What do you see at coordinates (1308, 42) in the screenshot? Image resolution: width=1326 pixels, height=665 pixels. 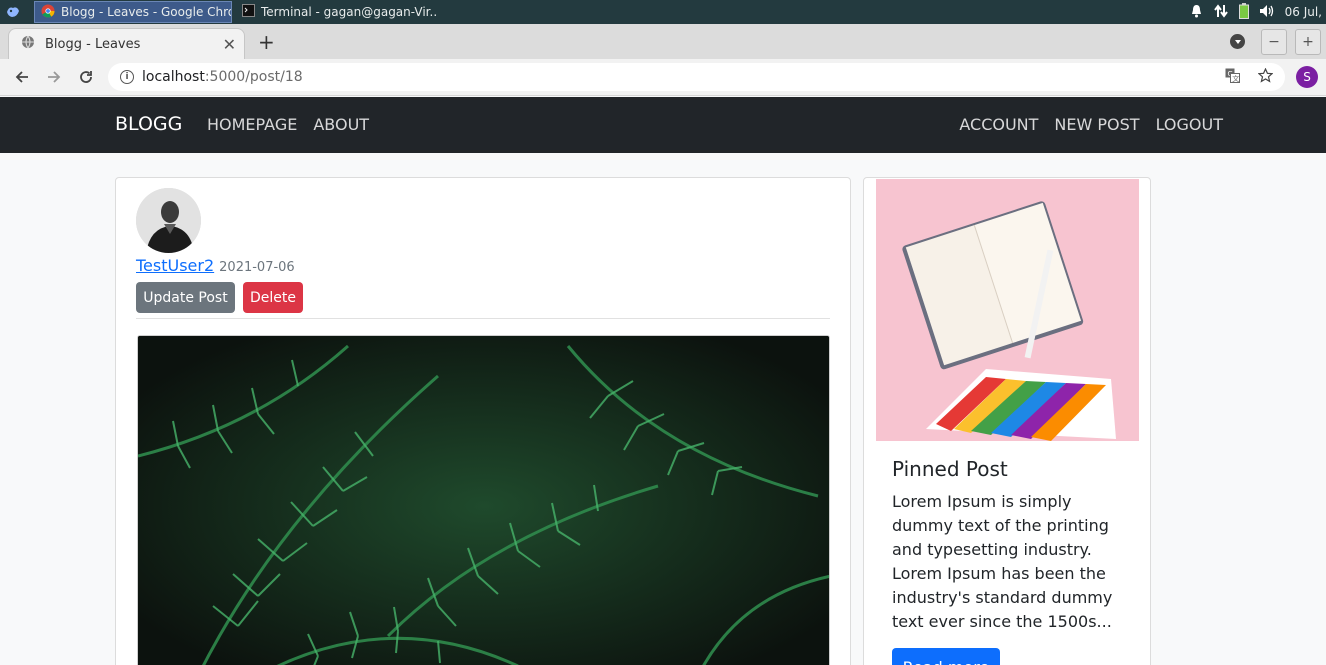 I see `maximize-button: +` at bounding box center [1308, 42].